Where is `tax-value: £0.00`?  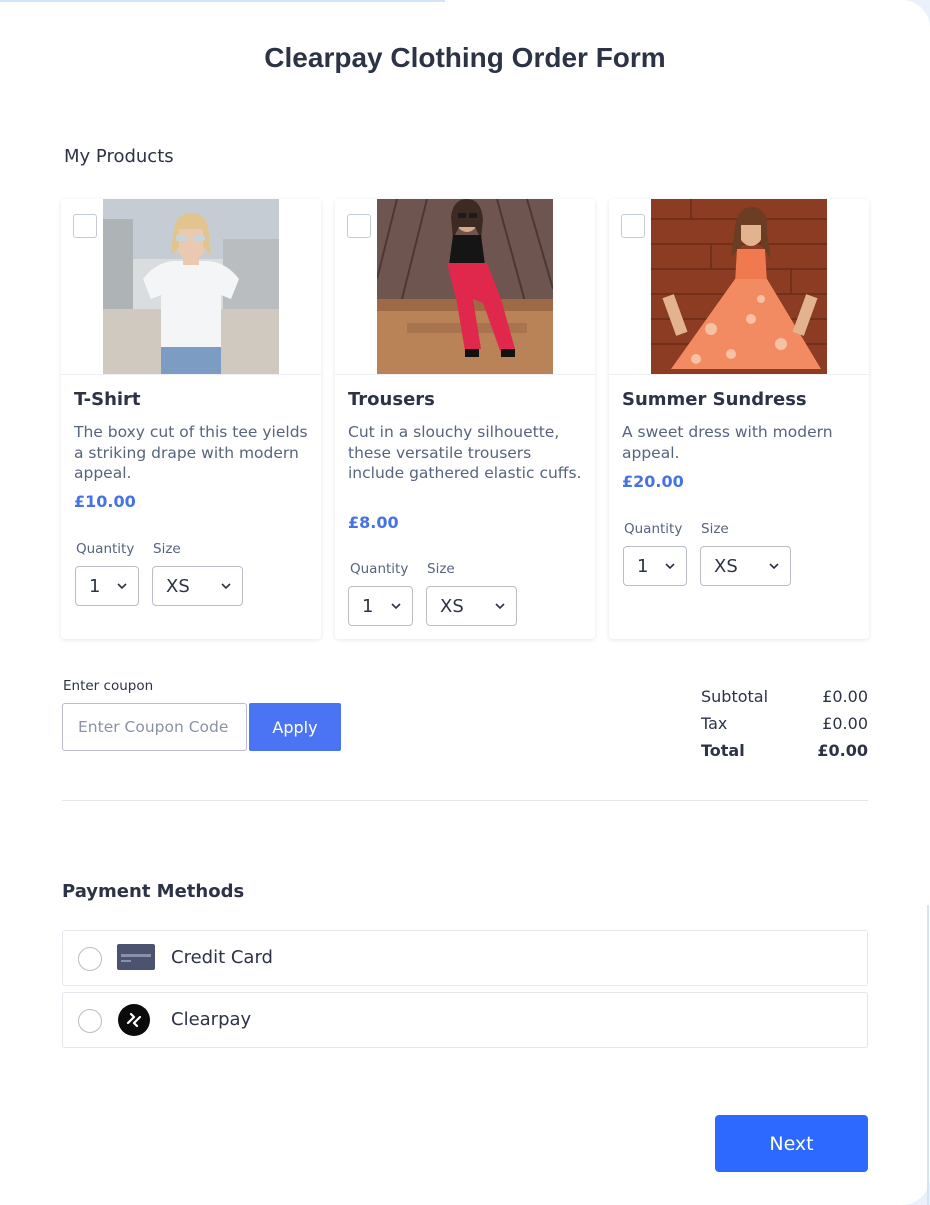 tax-value: £0.00 is located at coordinates (845, 723).